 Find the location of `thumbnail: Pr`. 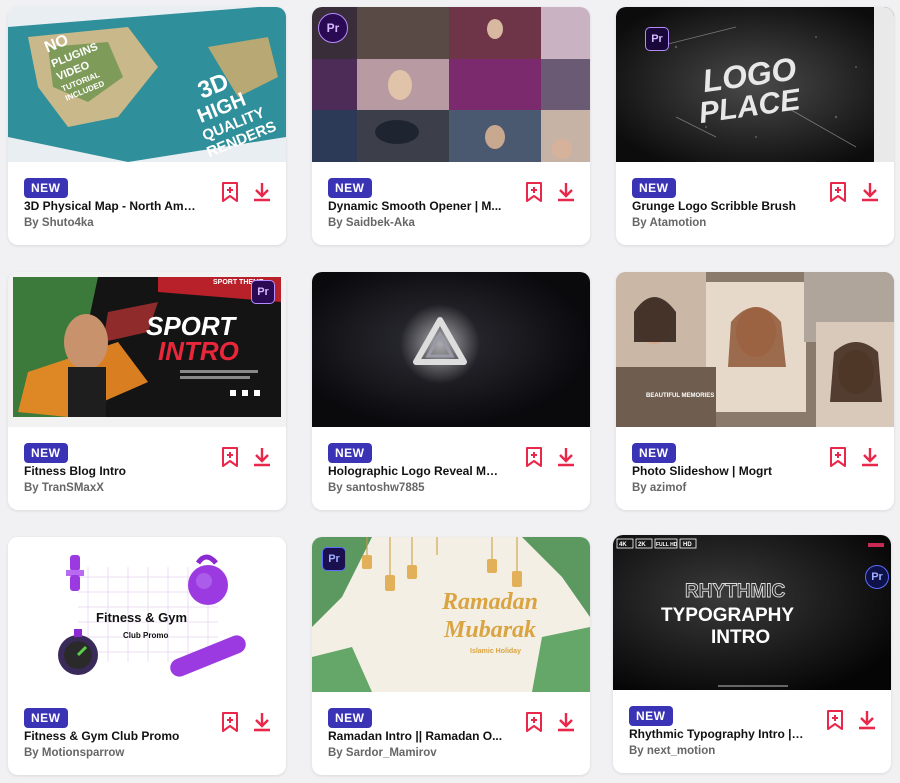

thumbnail: Pr is located at coordinates (451, 84).